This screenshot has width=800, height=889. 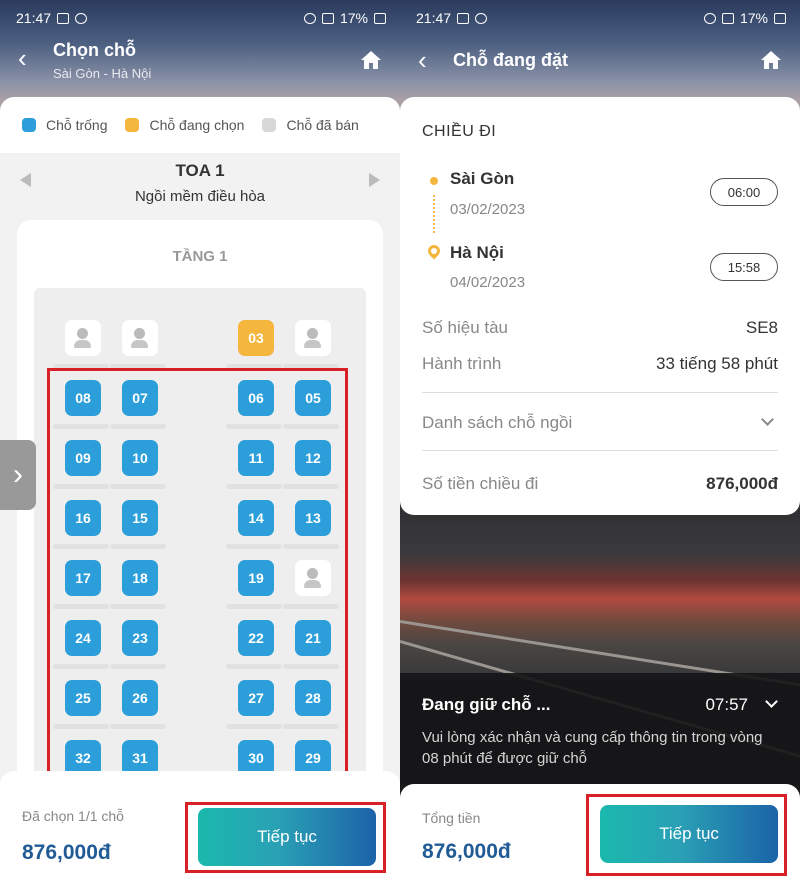 What do you see at coordinates (94, 50) in the screenshot?
I see `page-title: Chọn chỗ` at bounding box center [94, 50].